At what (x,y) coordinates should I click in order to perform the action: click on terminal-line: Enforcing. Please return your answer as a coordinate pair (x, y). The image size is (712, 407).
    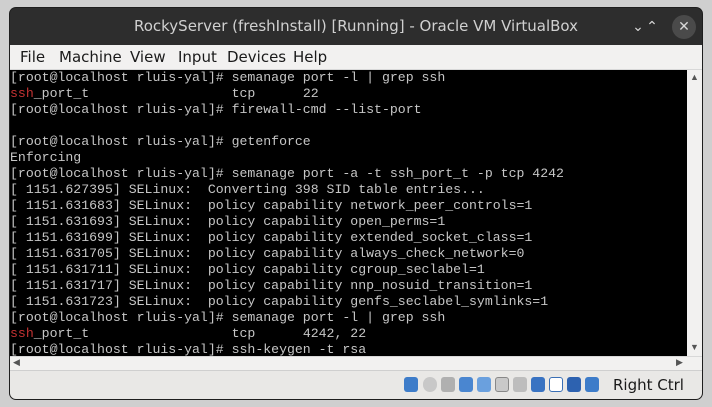
    Looking at the image, I should click on (46, 157).